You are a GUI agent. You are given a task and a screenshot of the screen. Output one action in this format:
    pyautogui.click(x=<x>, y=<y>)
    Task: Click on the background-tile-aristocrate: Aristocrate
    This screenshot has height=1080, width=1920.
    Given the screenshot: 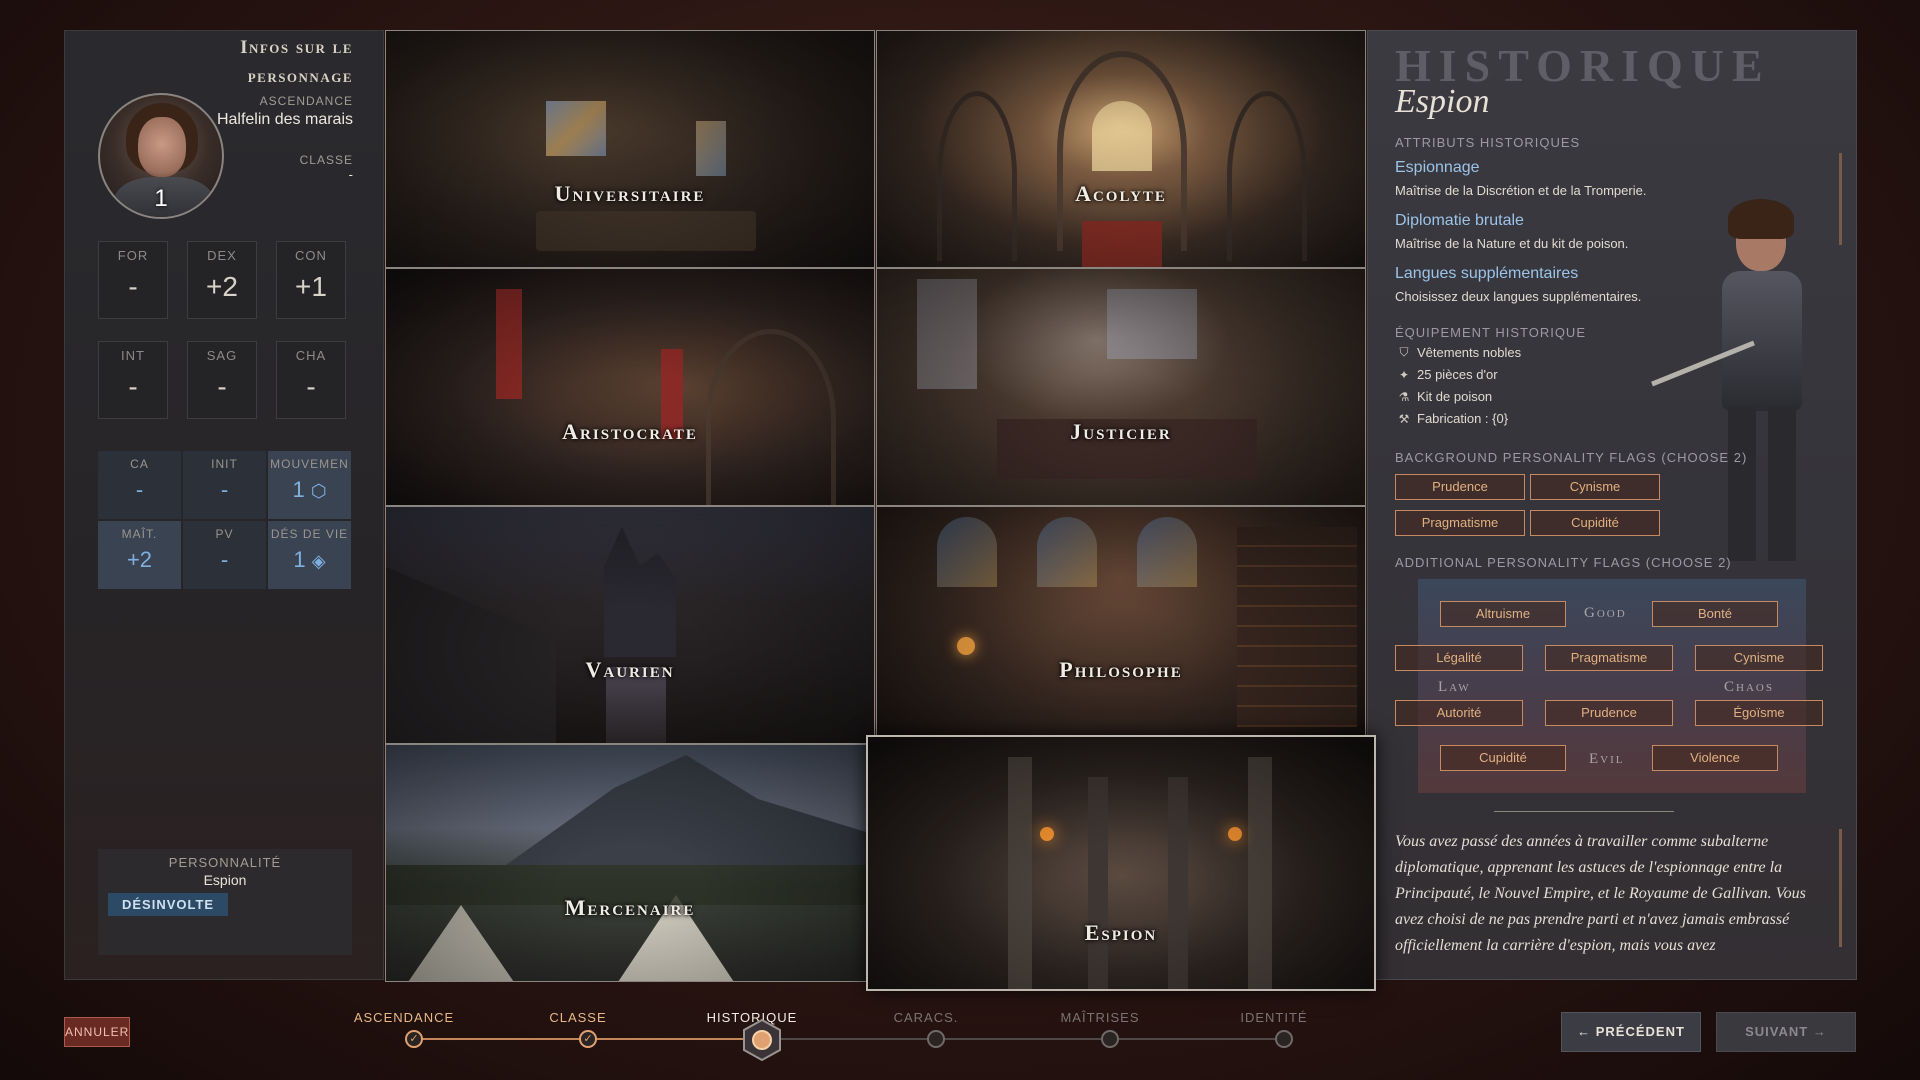 What is the action you would take?
    pyautogui.click(x=630, y=387)
    